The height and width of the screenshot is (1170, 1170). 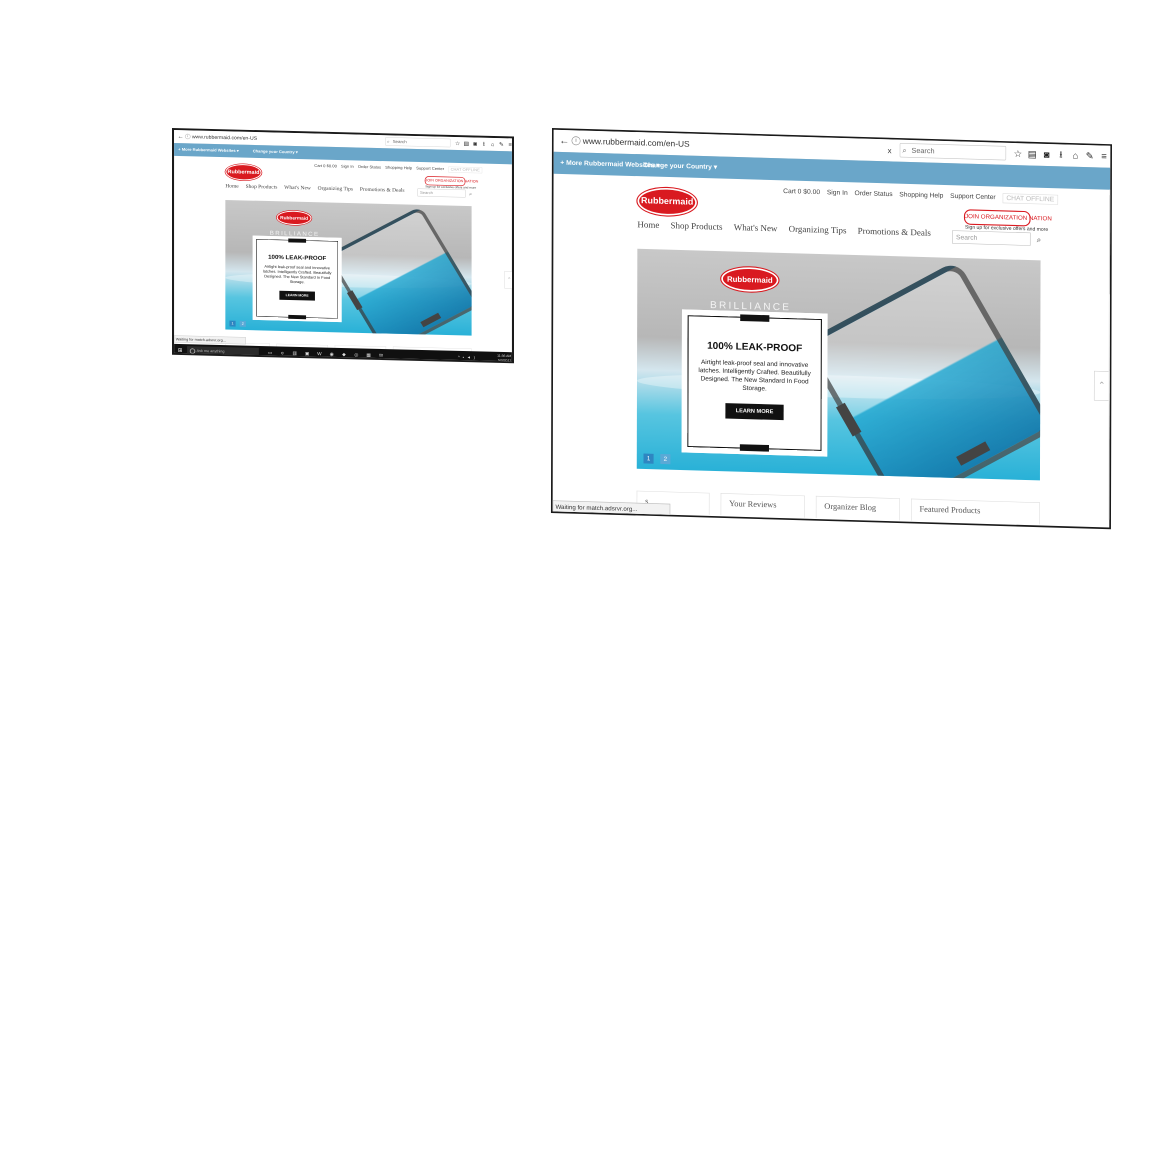 I want to click on latch, so click(x=431, y=320).